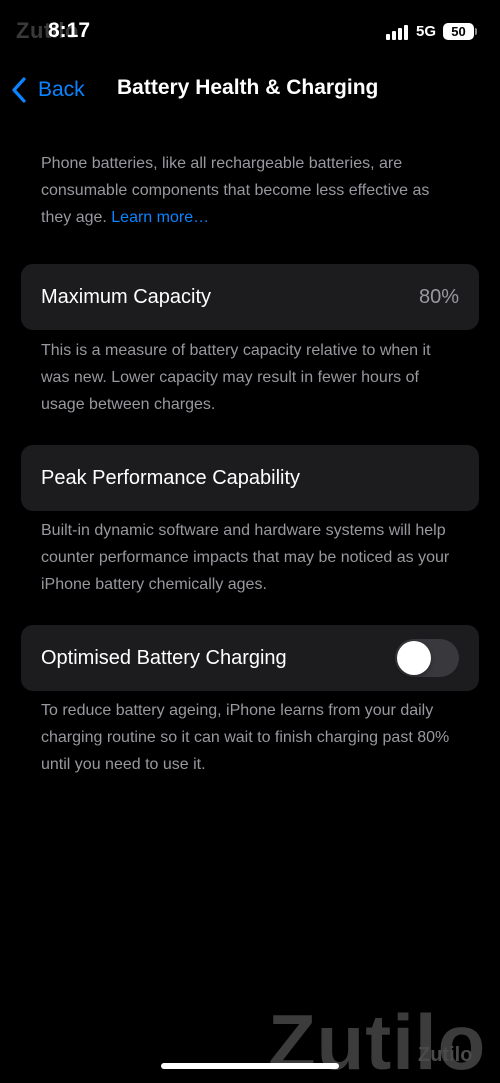  I want to click on peak-performance-cell: Peak Performance Capability, so click(250, 478).